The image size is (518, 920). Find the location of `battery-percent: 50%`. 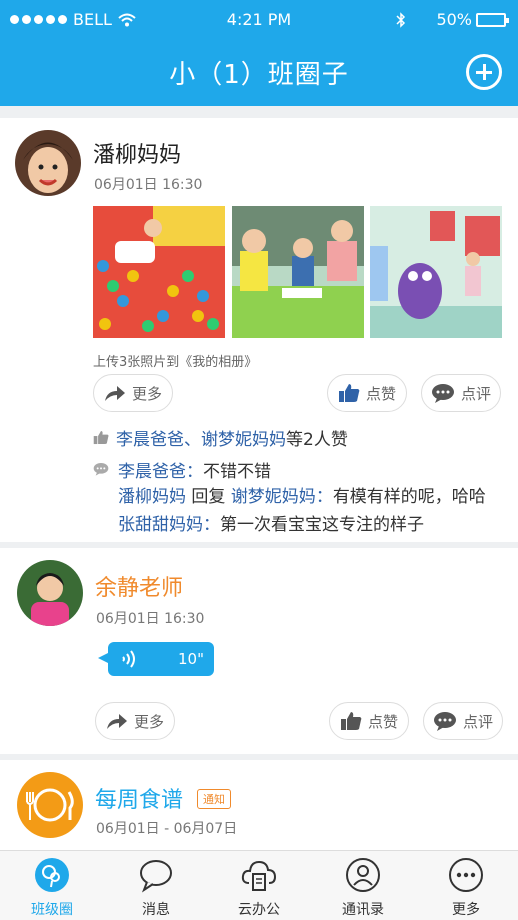

battery-percent: 50% is located at coordinates (454, 19).